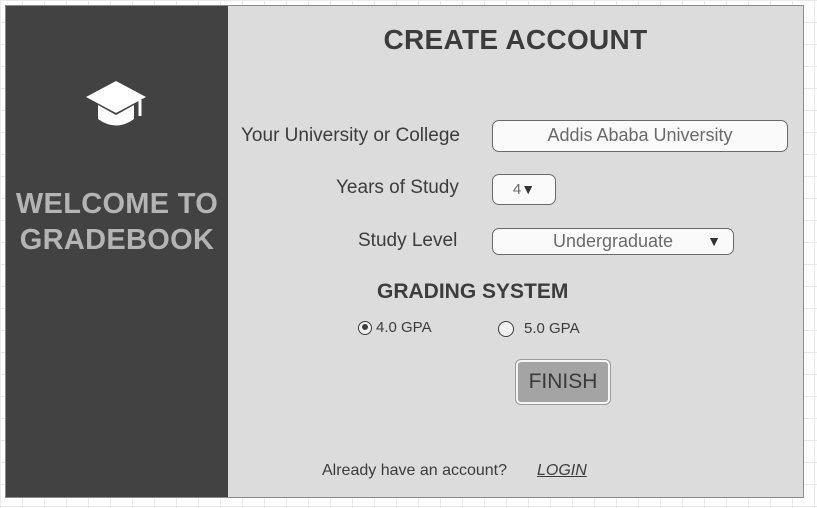 This screenshot has width=817, height=508. I want to click on years-of-study-label: Years of Study, so click(397, 187).